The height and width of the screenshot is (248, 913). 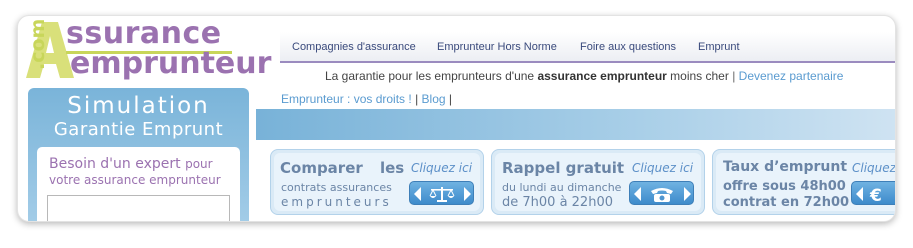 What do you see at coordinates (575, 124) in the screenshot?
I see `header-band` at bounding box center [575, 124].